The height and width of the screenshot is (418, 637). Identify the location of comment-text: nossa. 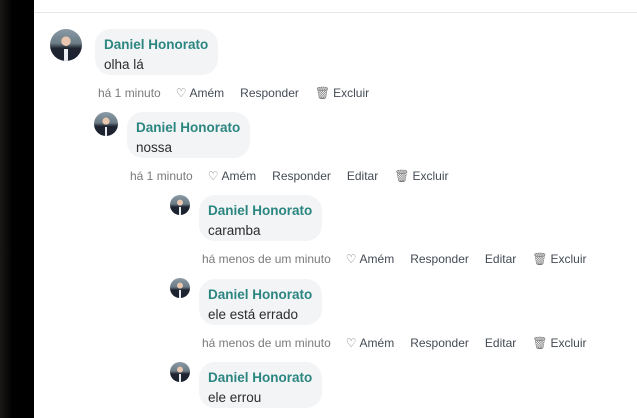
(154, 147).